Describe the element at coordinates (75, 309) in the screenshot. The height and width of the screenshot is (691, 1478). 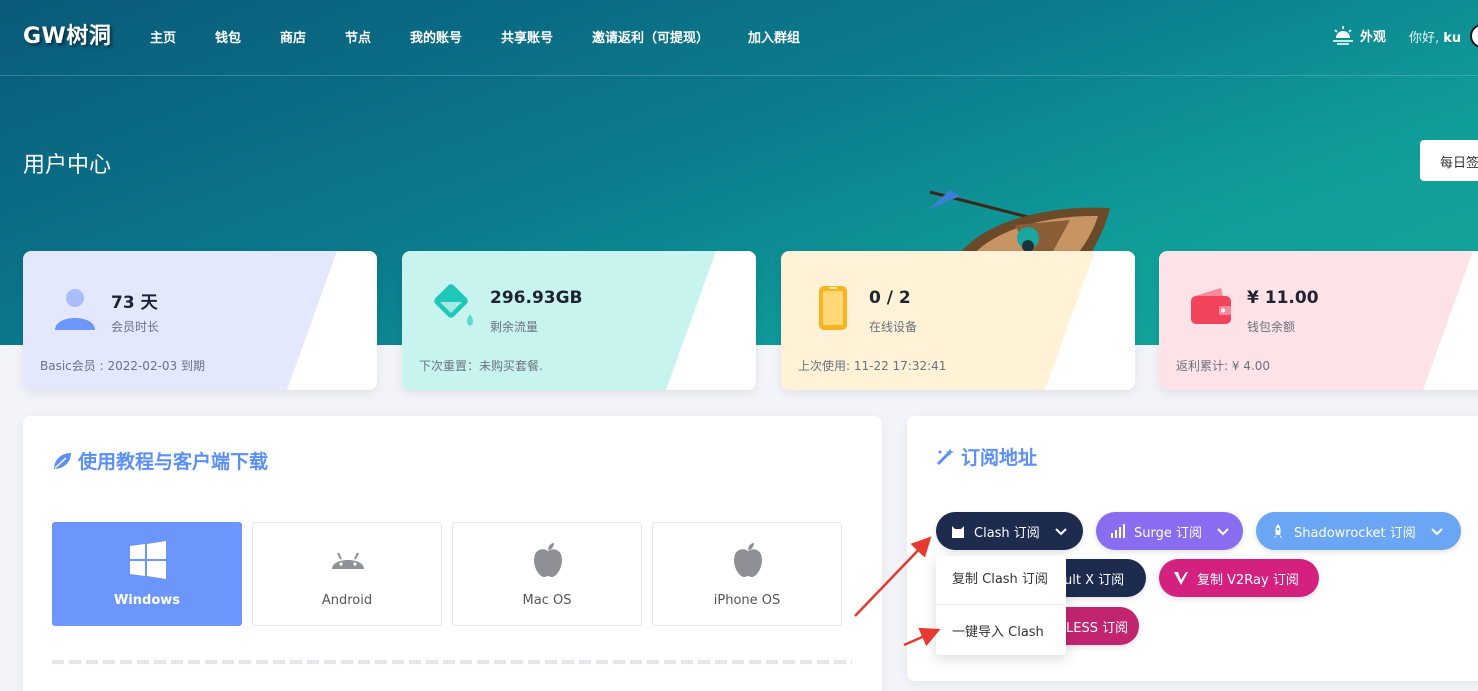
I see `user-icon` at that location.